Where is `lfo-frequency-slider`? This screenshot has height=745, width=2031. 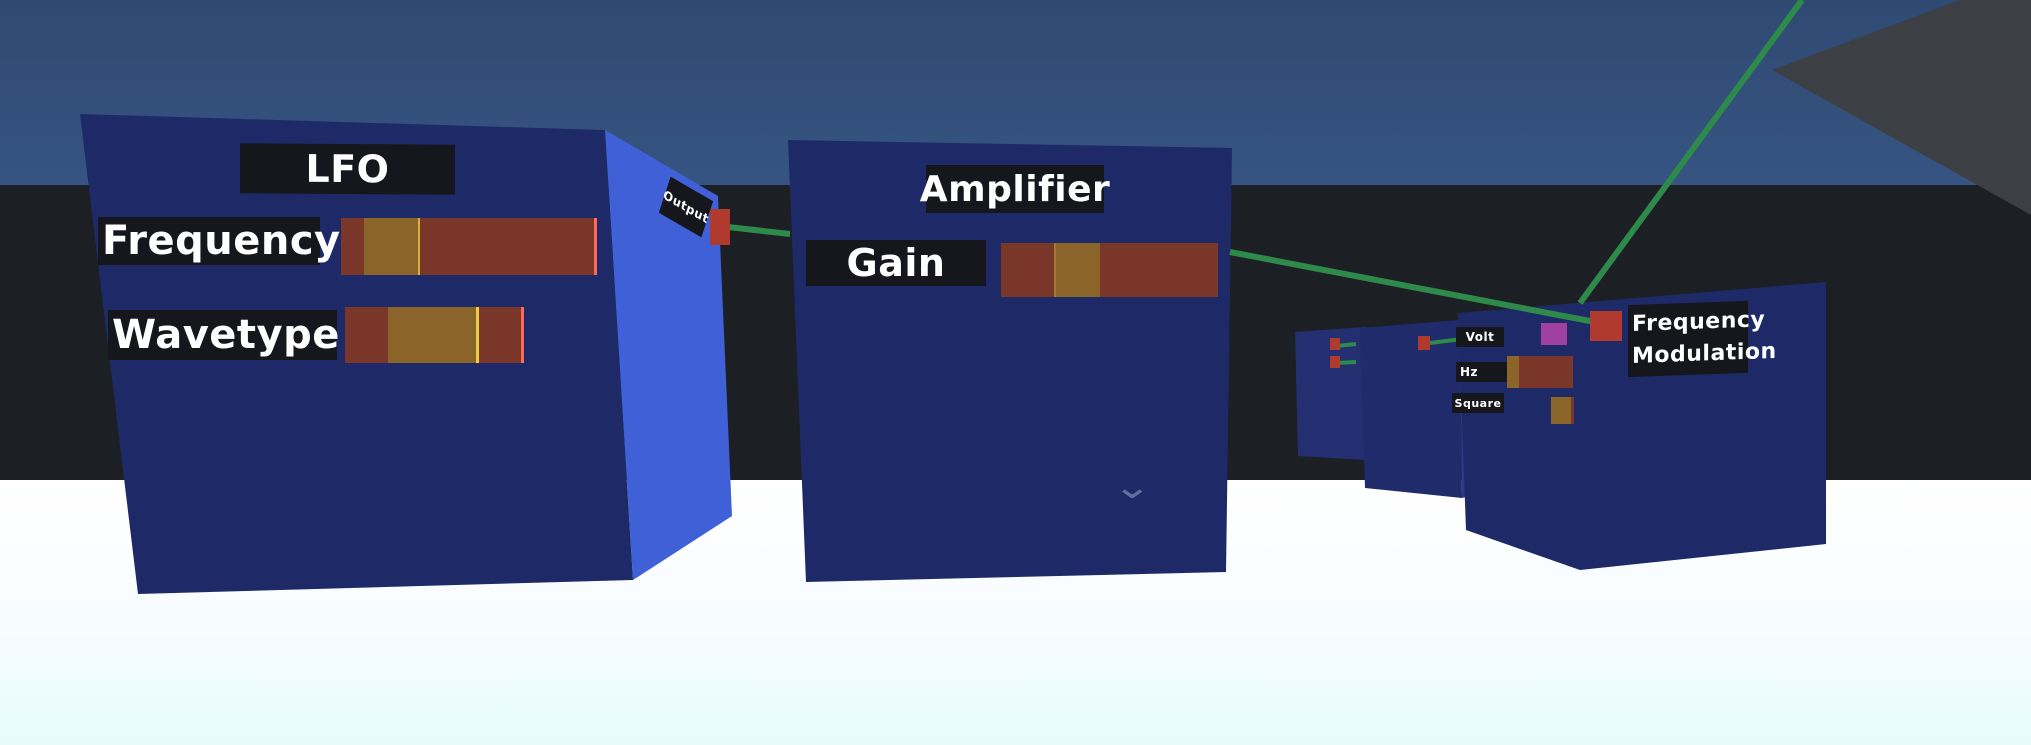
lfo-frequency-slider is located at coordinates (469, 246).